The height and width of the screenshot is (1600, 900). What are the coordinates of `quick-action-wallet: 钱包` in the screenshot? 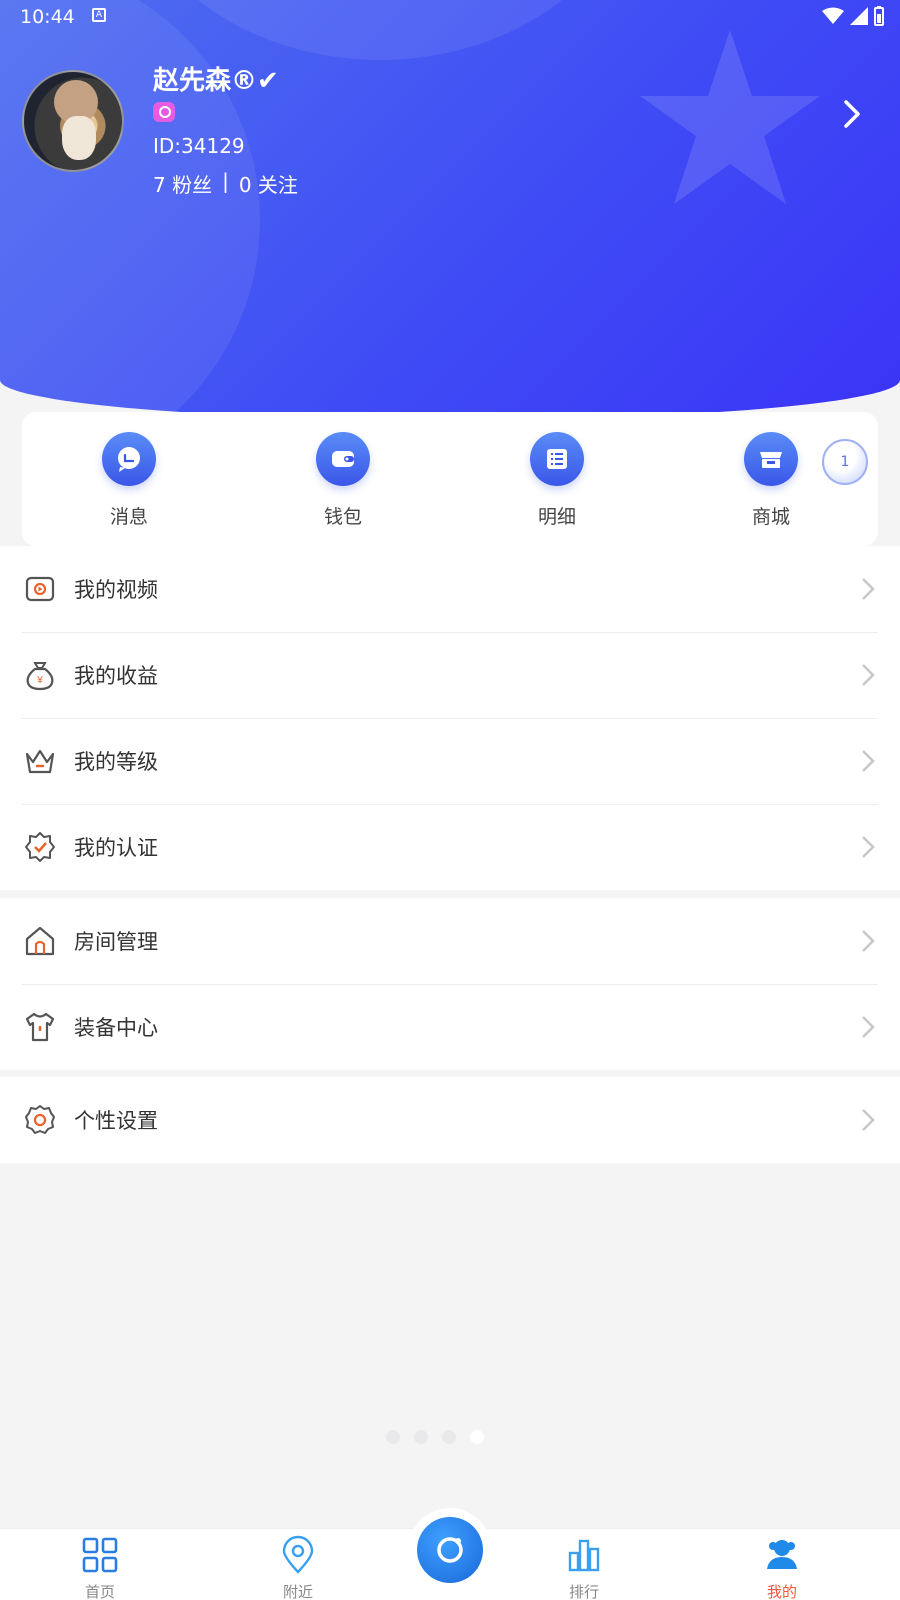 It's located at (343, 479).